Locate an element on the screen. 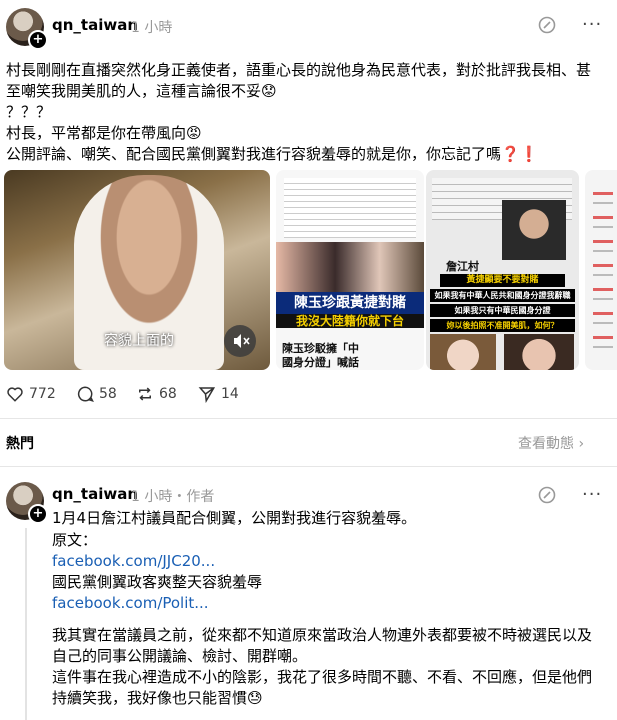  like-count: 772 is located at coordinates (42, 394).